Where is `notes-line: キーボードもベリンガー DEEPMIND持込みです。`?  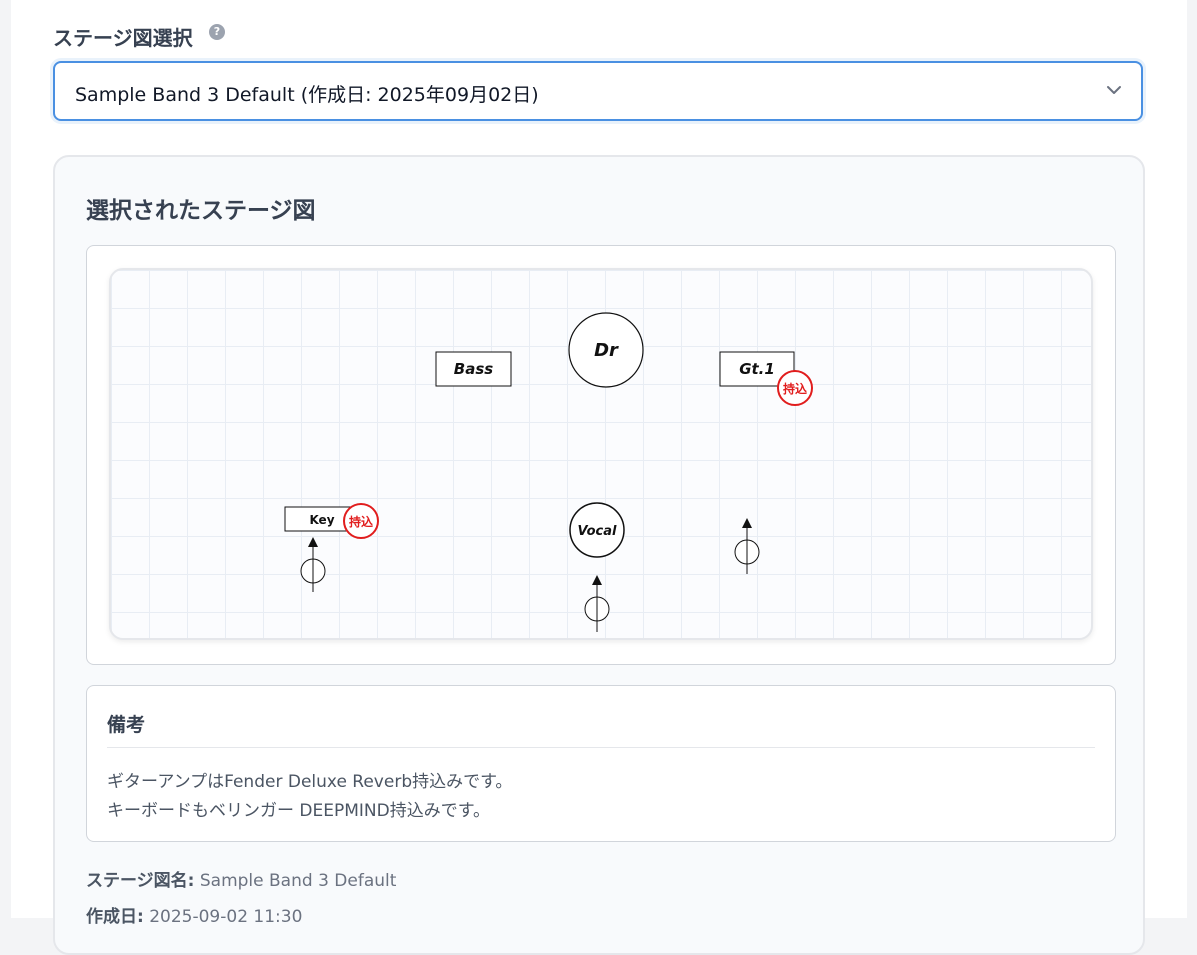 notes-line: キーボードもベリンガー DEEPMIND持込みです。 is located at coordinates (299, 811).